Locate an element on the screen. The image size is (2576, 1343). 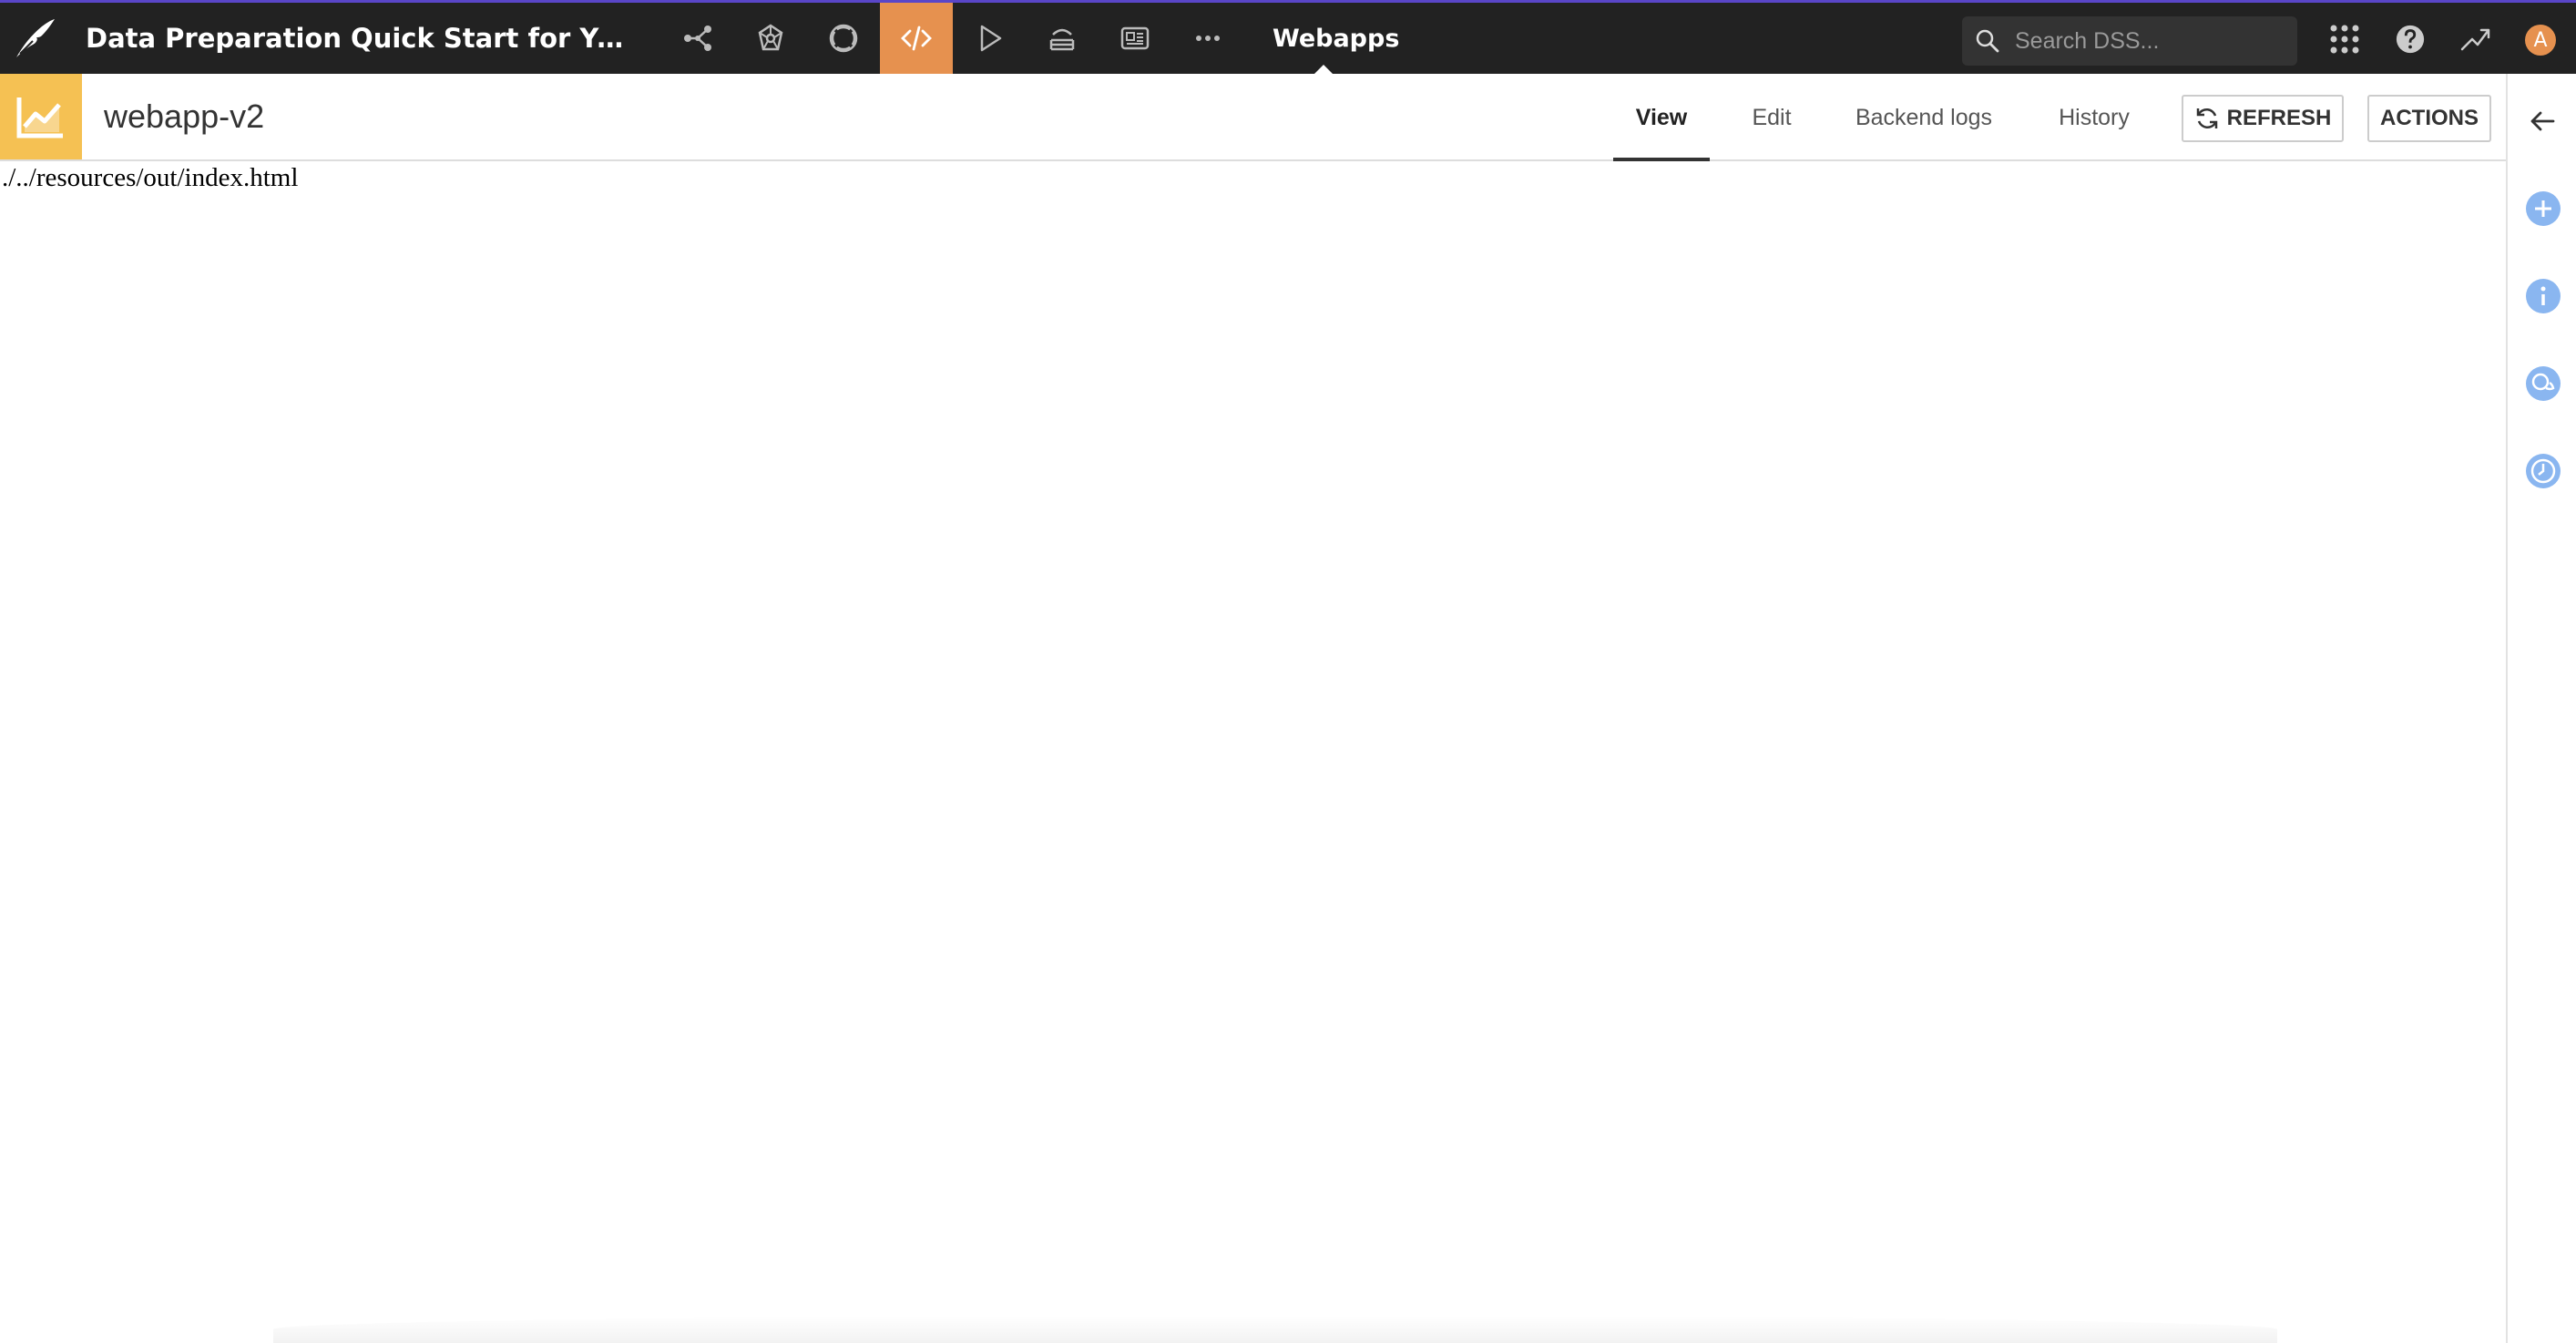
bottom-shadow is located at coordinates (1275, 1329).